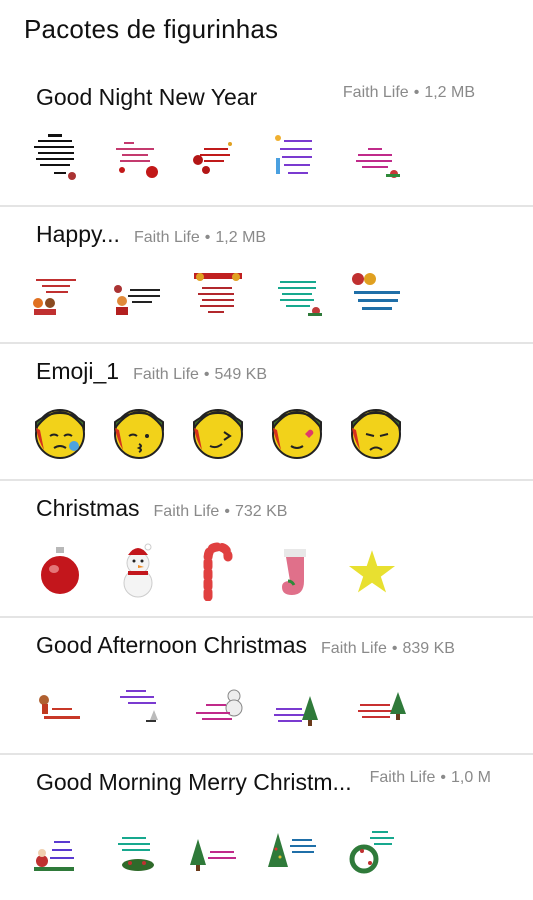 The width and height of the screenshot is (533, 900). Describe the element at coordinates (470, 777) in the screenshot. I see `pack-size: 1,0 M` at that location.